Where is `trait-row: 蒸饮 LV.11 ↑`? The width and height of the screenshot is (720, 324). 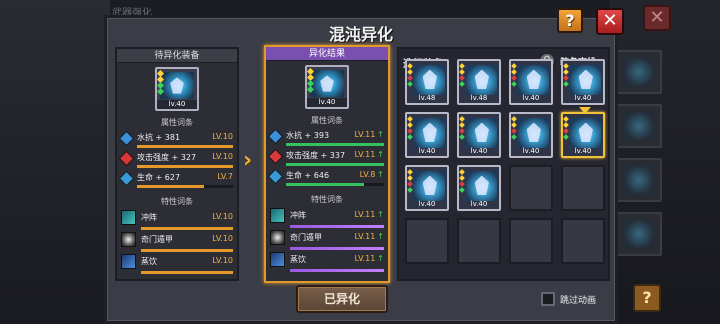
trait-row: 蒸饮 LV.11 ↑ is located at coordinates (327, 262).